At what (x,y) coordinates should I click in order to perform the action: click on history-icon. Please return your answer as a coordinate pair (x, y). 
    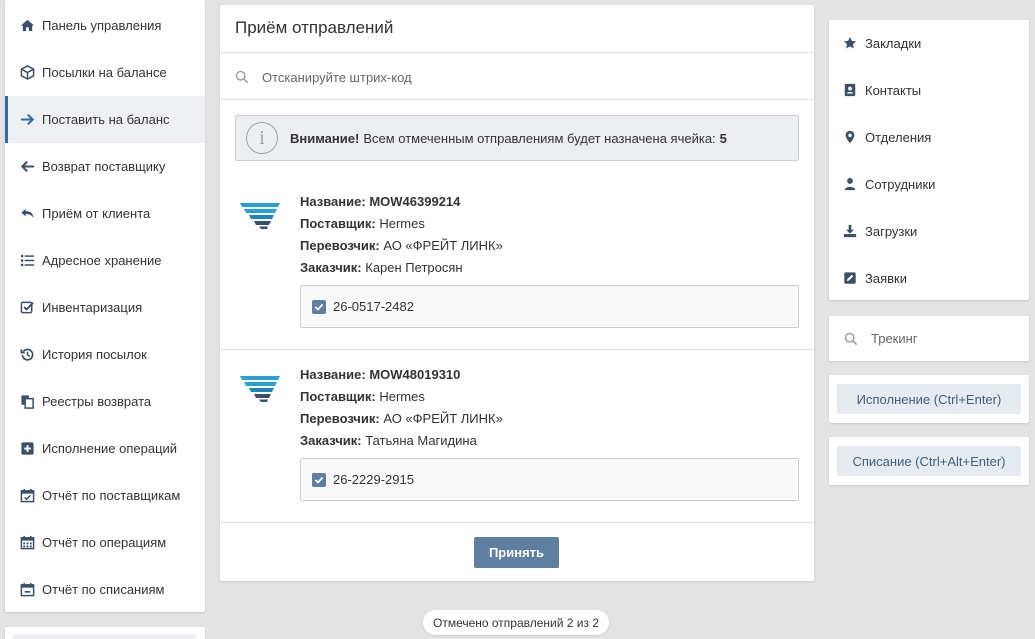
    Looking at the image, I should click on (27, 355).